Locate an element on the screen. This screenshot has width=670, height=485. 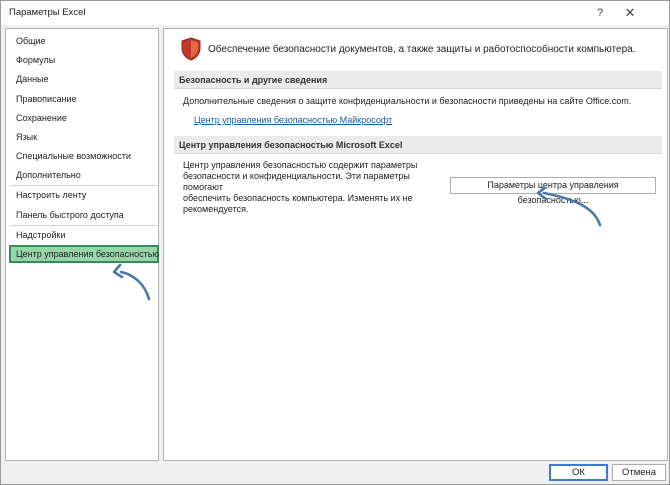
ok-button: ОК is located at coordinates (578, 472).